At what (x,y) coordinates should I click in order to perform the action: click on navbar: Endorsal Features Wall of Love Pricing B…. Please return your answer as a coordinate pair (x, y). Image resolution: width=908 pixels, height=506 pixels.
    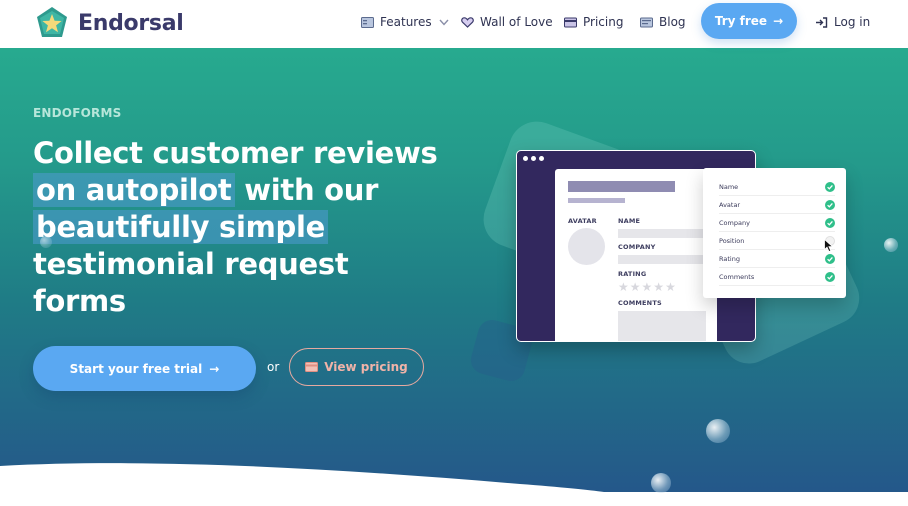
    Looking at the image, I should click on (454, 24).